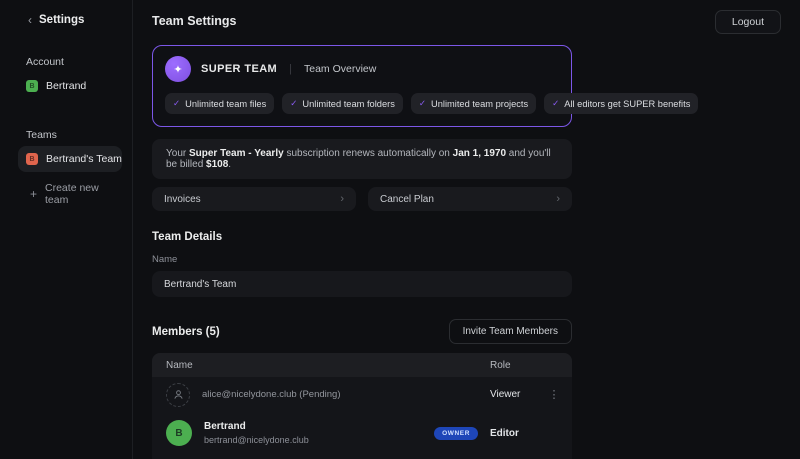 The height and width of the screenshot is (459, 800). Describe the element at coordinates (510, 331) in the screenshot. I see `invite-team-members-button: Invite Team Members` at that location.